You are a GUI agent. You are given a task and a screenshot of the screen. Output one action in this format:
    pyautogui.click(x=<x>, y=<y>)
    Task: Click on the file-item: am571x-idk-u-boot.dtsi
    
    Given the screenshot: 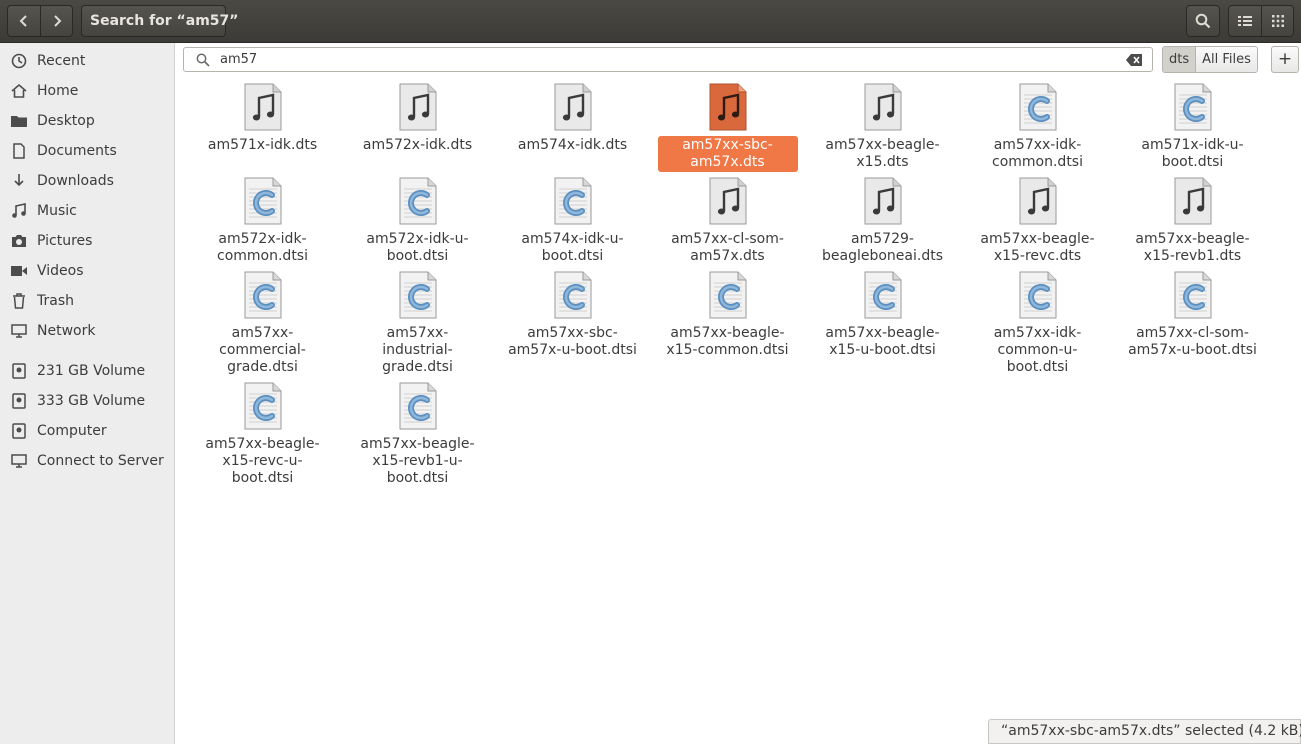 What is the action you would take?
    pyautogui.click(x=1192, y=126)
    